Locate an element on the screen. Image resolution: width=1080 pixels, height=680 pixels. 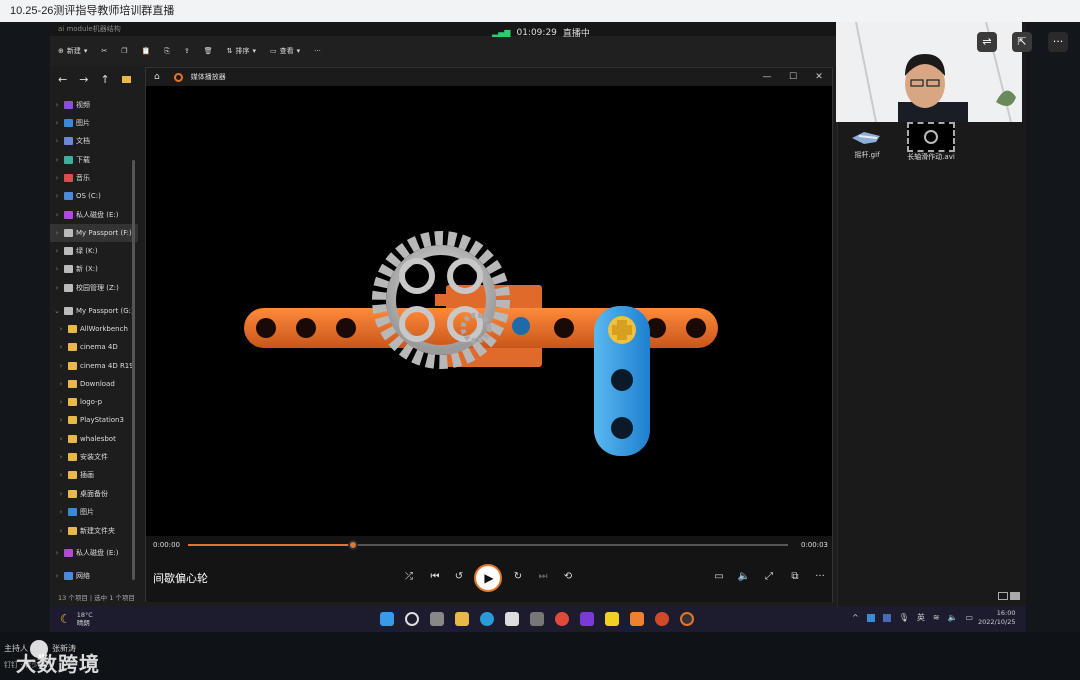
speaker-icon: 🔈 is located at coordinates (953, 617).